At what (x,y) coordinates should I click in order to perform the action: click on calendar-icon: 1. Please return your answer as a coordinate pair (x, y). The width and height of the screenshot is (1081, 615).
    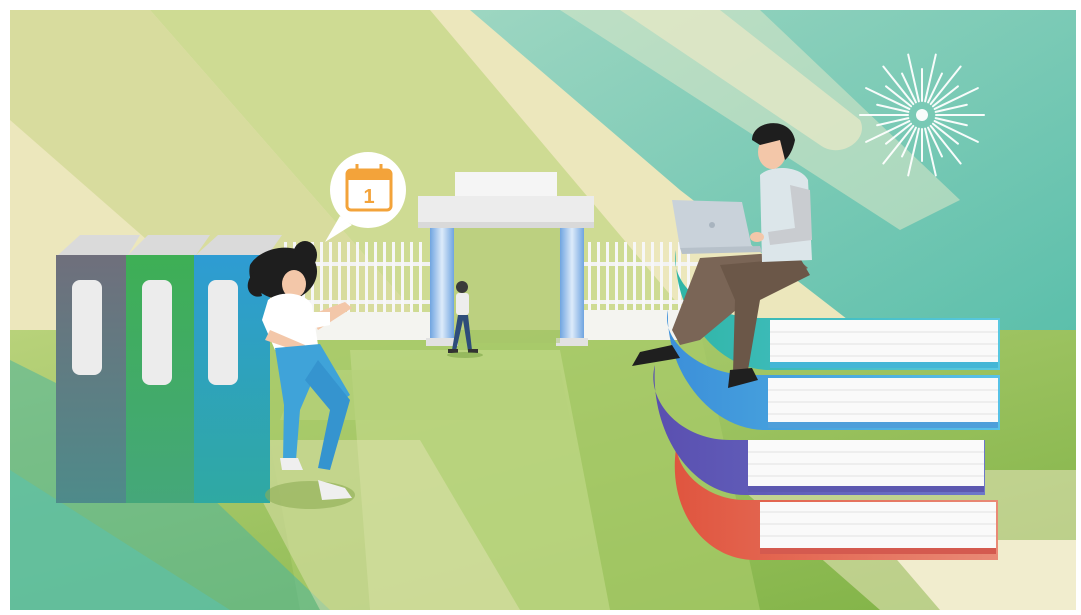
    Looking at the image, I should click on (369, 188).